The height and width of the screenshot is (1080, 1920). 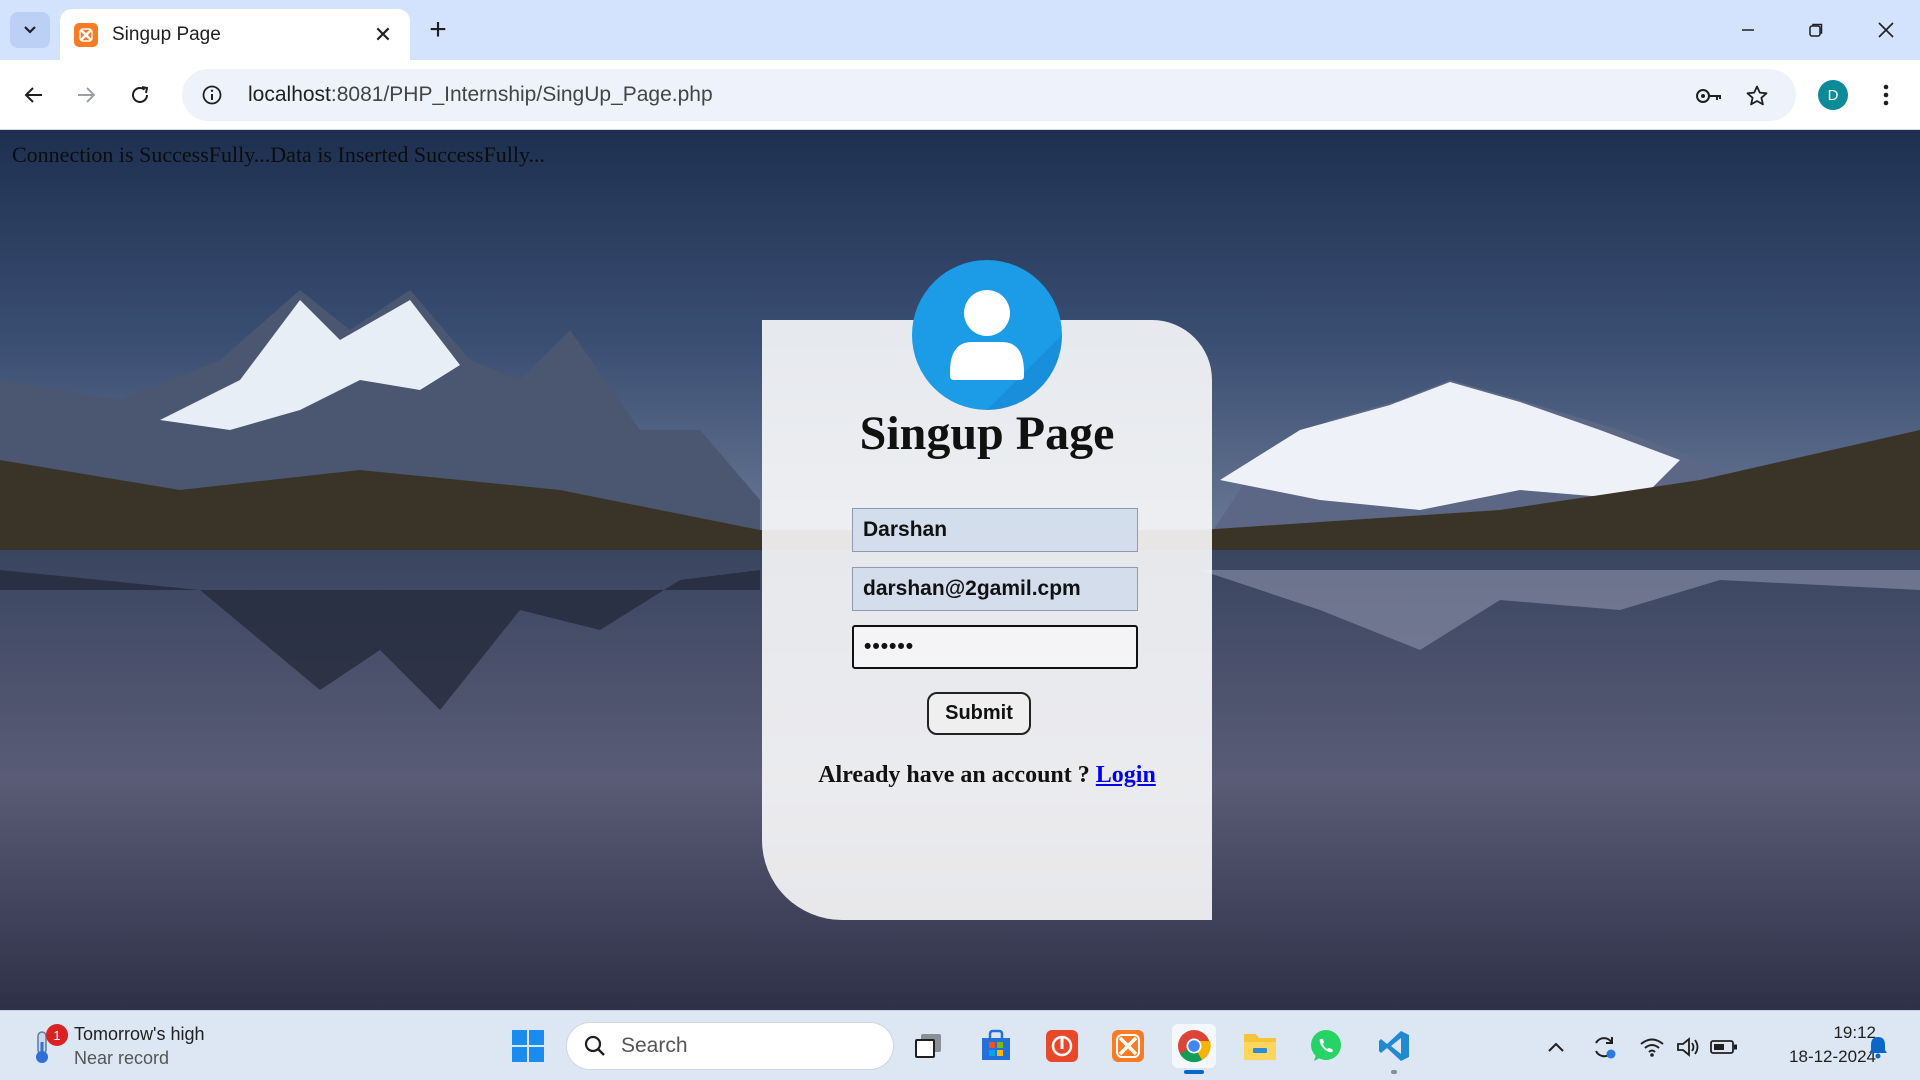 I want to click on sync-icon, so click(x=1604, y=1047).